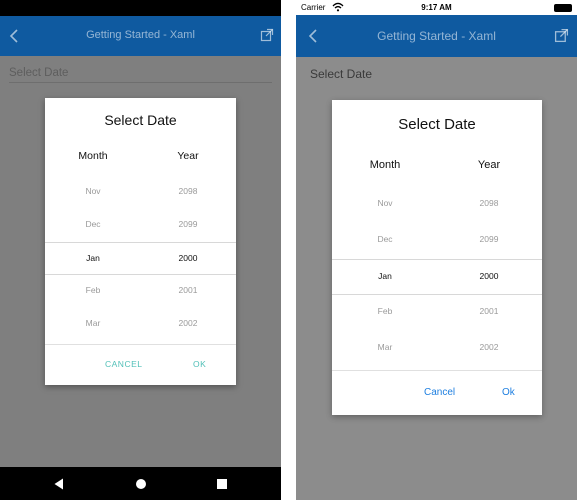  I want to click on ok-button: OK, so click(199, 364).